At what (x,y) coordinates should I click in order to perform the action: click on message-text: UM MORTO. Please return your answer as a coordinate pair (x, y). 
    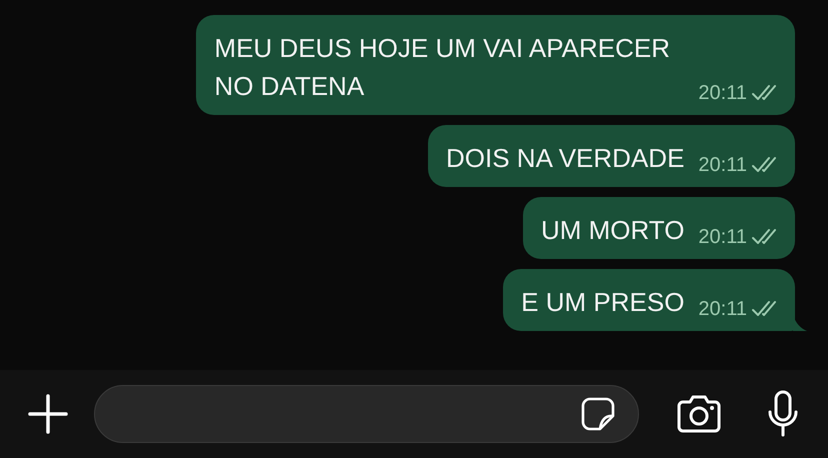
    Looking at the image, I should click on (612, 230).